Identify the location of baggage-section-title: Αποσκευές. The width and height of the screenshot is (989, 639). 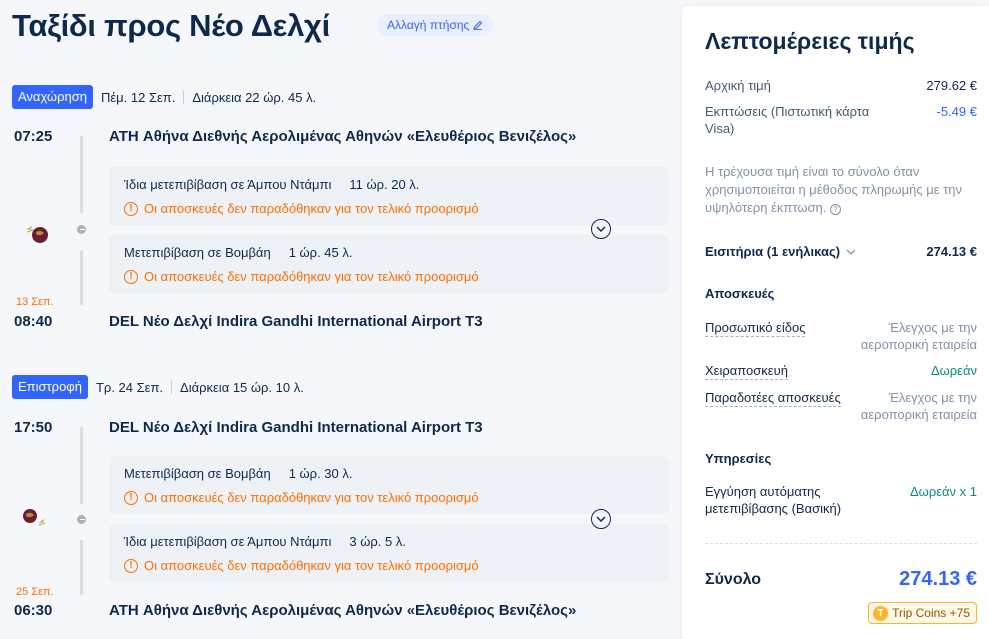
(740, 293).